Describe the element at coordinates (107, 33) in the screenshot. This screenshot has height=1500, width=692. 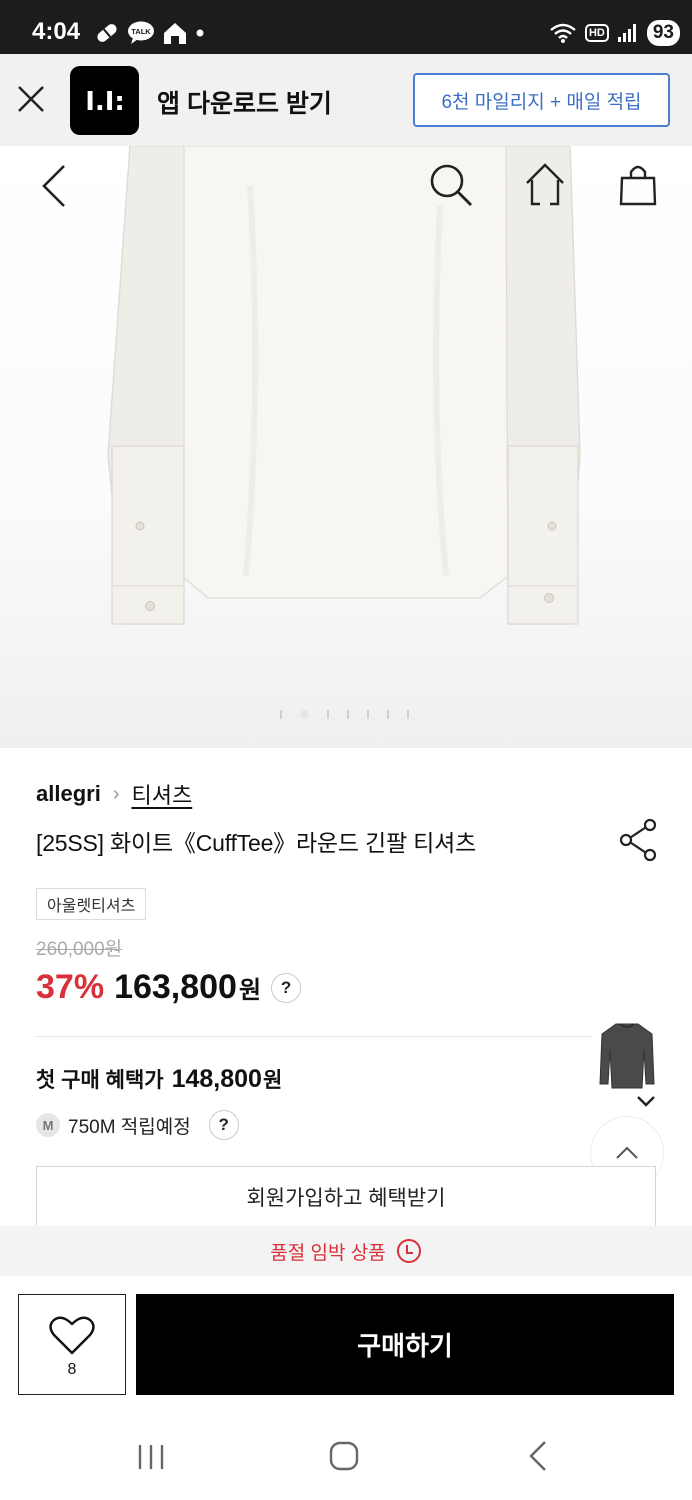
I see `pill-icon` at that location.